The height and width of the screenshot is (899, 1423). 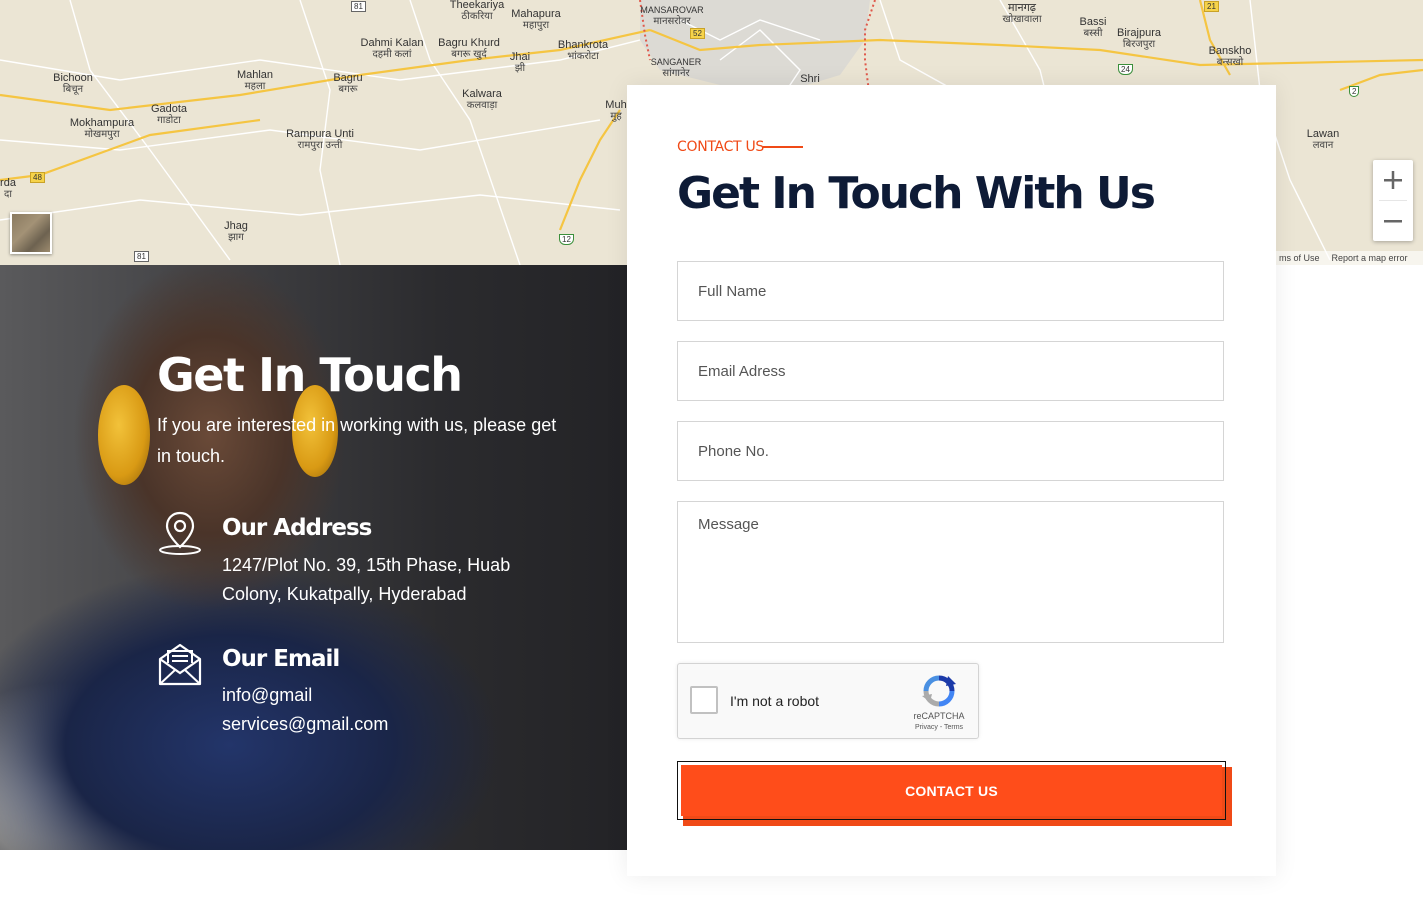 I want to click on email-title: Our Email, so click(x=281, y=659).